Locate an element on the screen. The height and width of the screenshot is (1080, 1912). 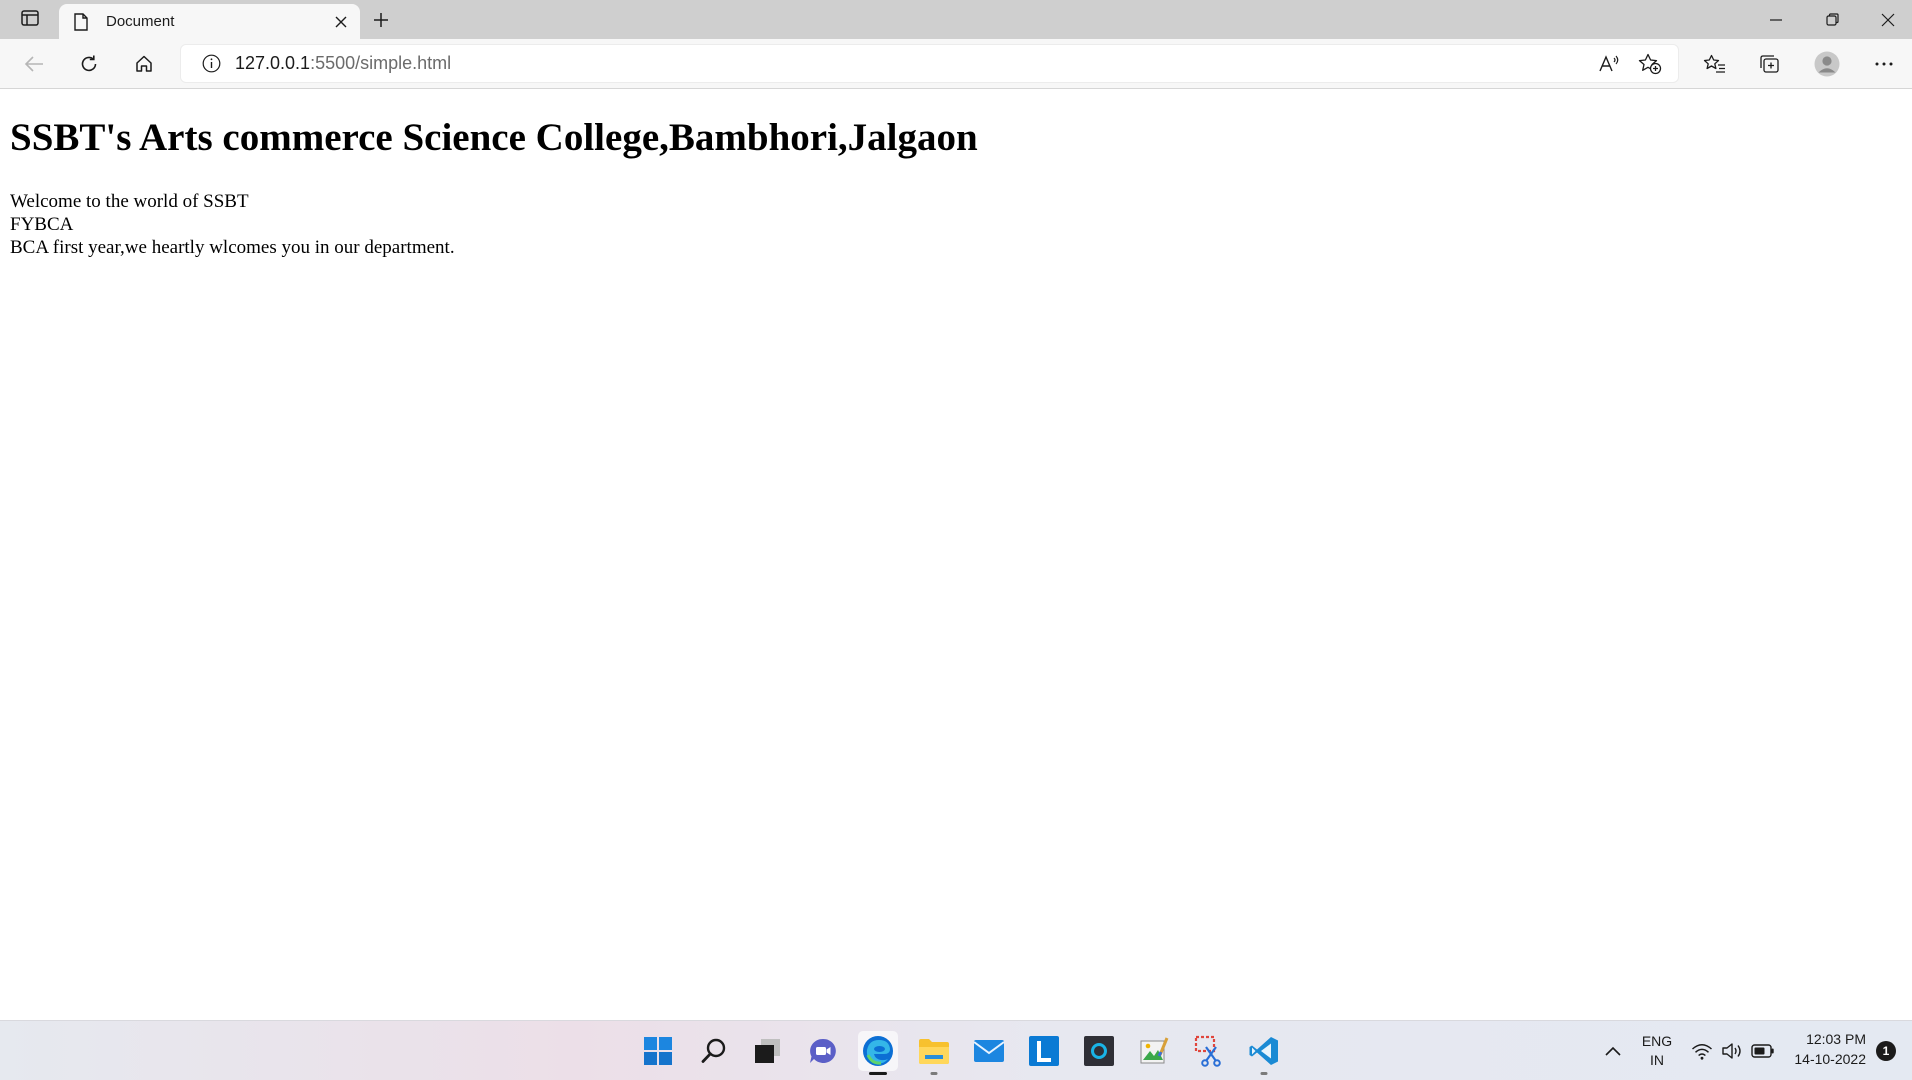
clock-time: 12:03 PM is located at coordinates (1826, 1039).